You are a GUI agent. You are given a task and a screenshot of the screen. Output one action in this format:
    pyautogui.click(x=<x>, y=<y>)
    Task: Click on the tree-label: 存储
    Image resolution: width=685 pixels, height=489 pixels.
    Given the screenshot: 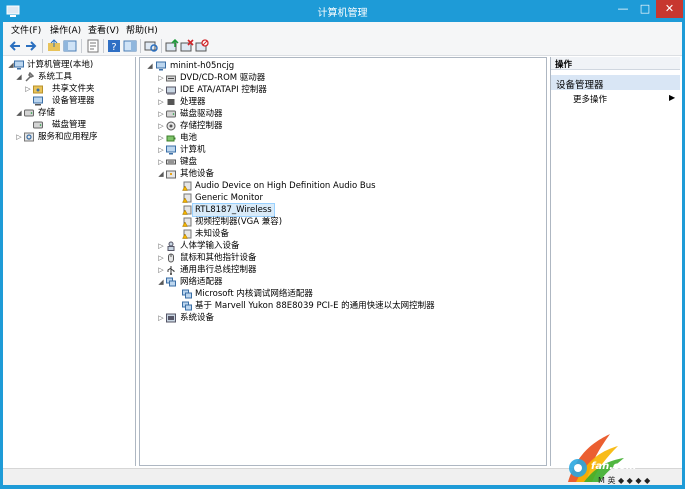 What is the action you would take?
    pyautogui.click(x=47, y=113)
    